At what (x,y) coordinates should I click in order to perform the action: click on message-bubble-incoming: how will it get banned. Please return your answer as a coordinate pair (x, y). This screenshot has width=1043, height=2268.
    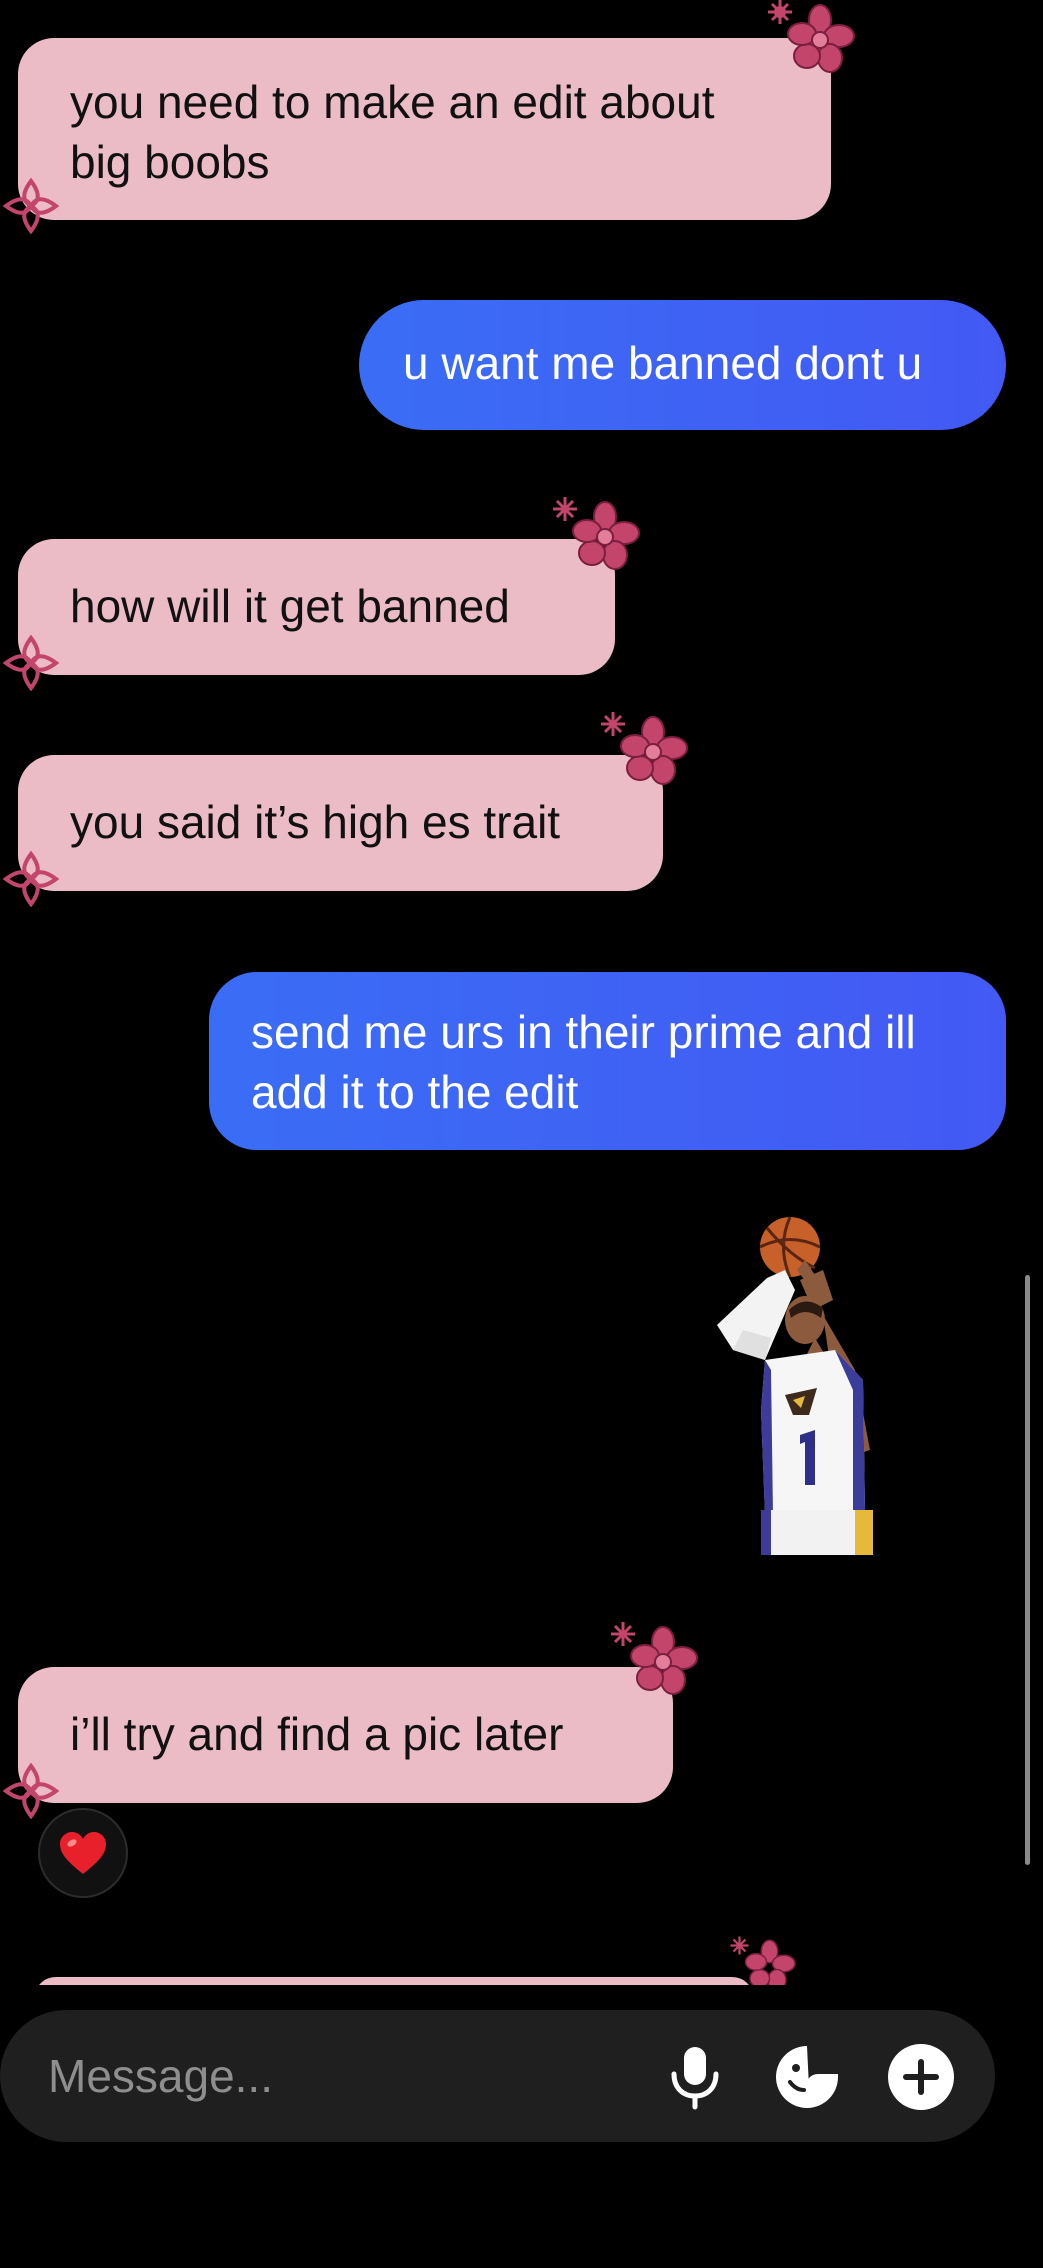
    Looking at the image, I should click on (316, 607).